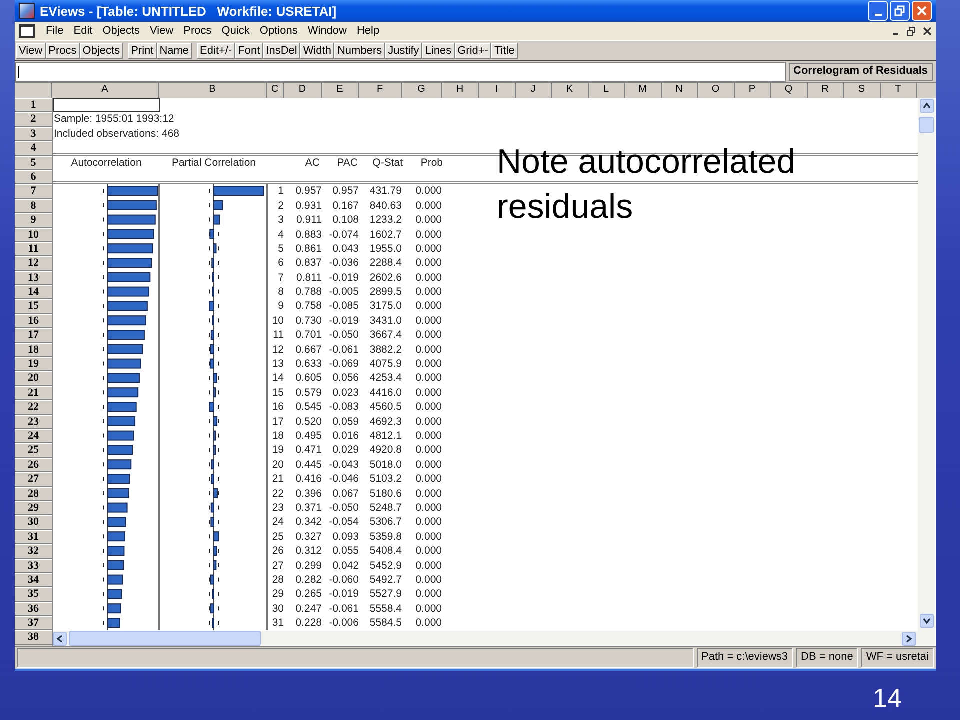 This screenshot has width=960, height=720. What do you see at coordinates (473, 50) in the screenshot?
I see `toolbar-button: Grid+-` at bounding box center [473, 50].